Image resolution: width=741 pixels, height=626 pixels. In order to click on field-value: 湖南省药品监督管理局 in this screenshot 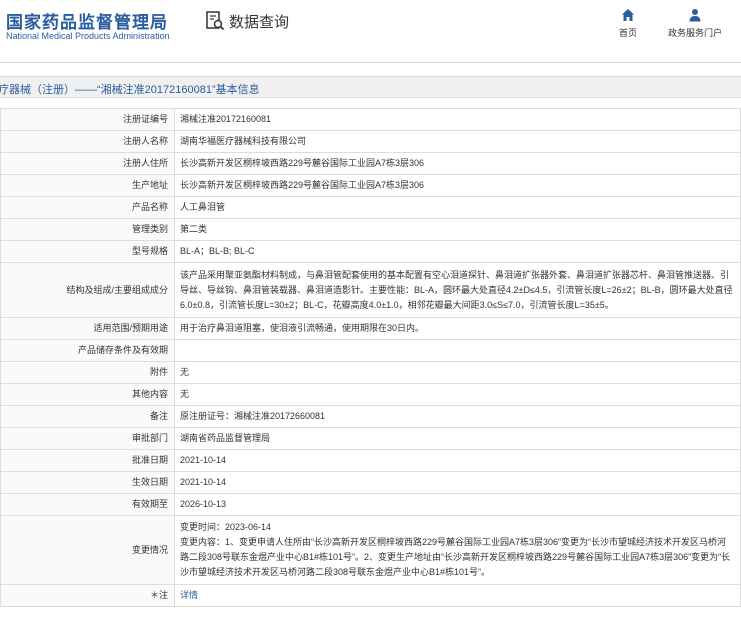, I will do `click(457, 438)`.